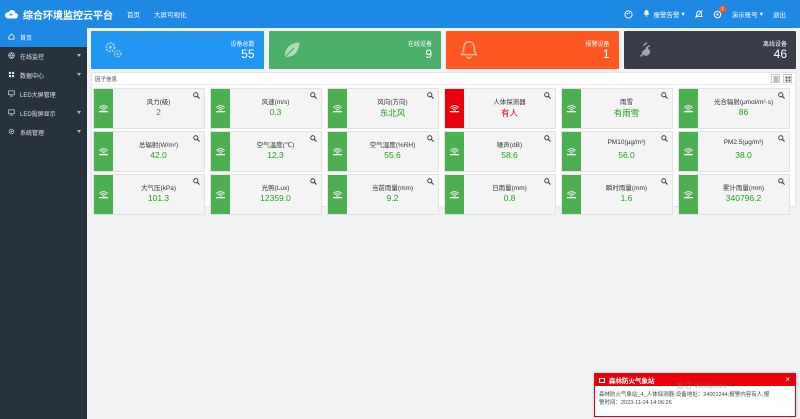 The image size is (800, 419). Describe the element at coordinates (500, 108) in the screenshot. I see `sensor-card: 人体探测器 有人` at that location.